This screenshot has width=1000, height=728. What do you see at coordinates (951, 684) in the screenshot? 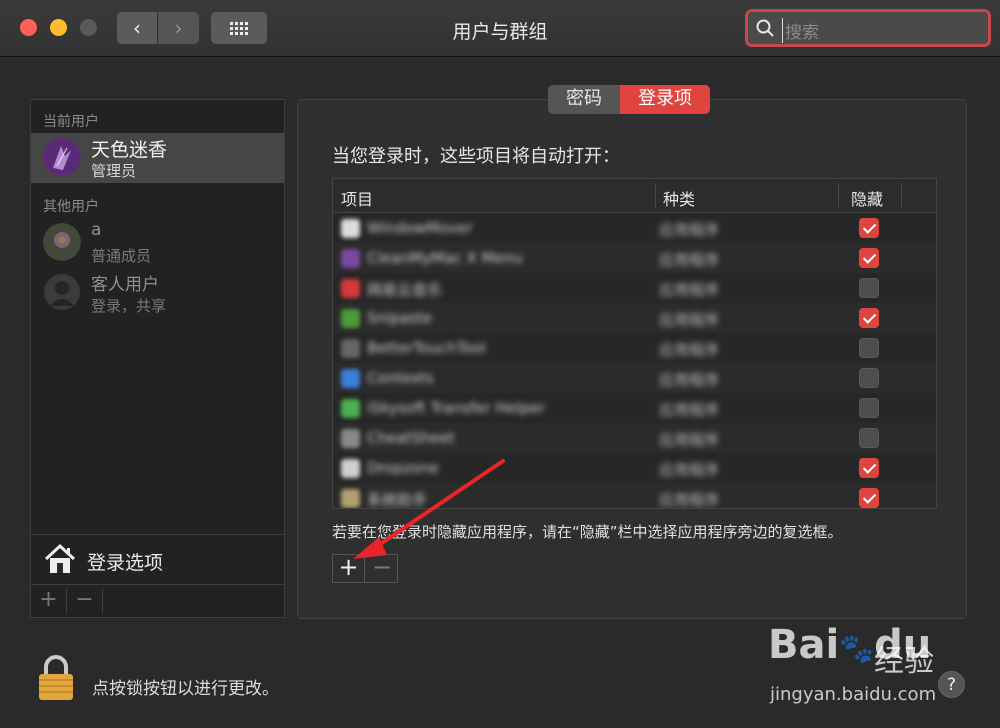
I see `help-button: ?` at bounding box center [951, 684].